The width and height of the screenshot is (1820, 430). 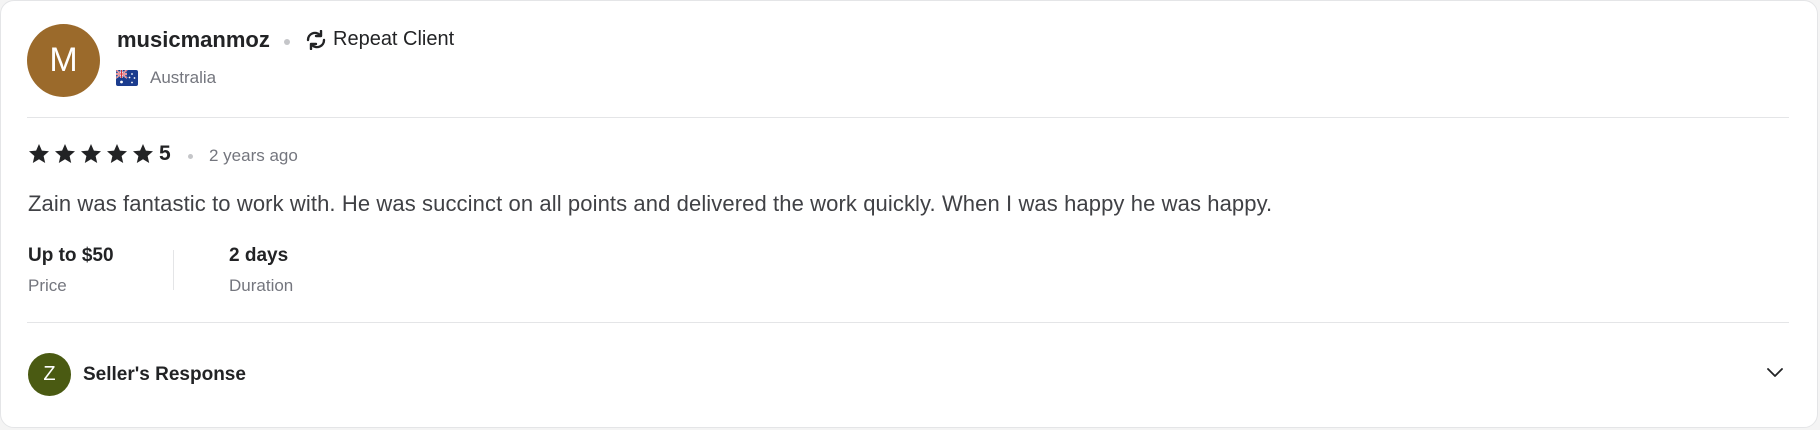 I want to click on chevron-down-icon, so click(x=1775, y=372).